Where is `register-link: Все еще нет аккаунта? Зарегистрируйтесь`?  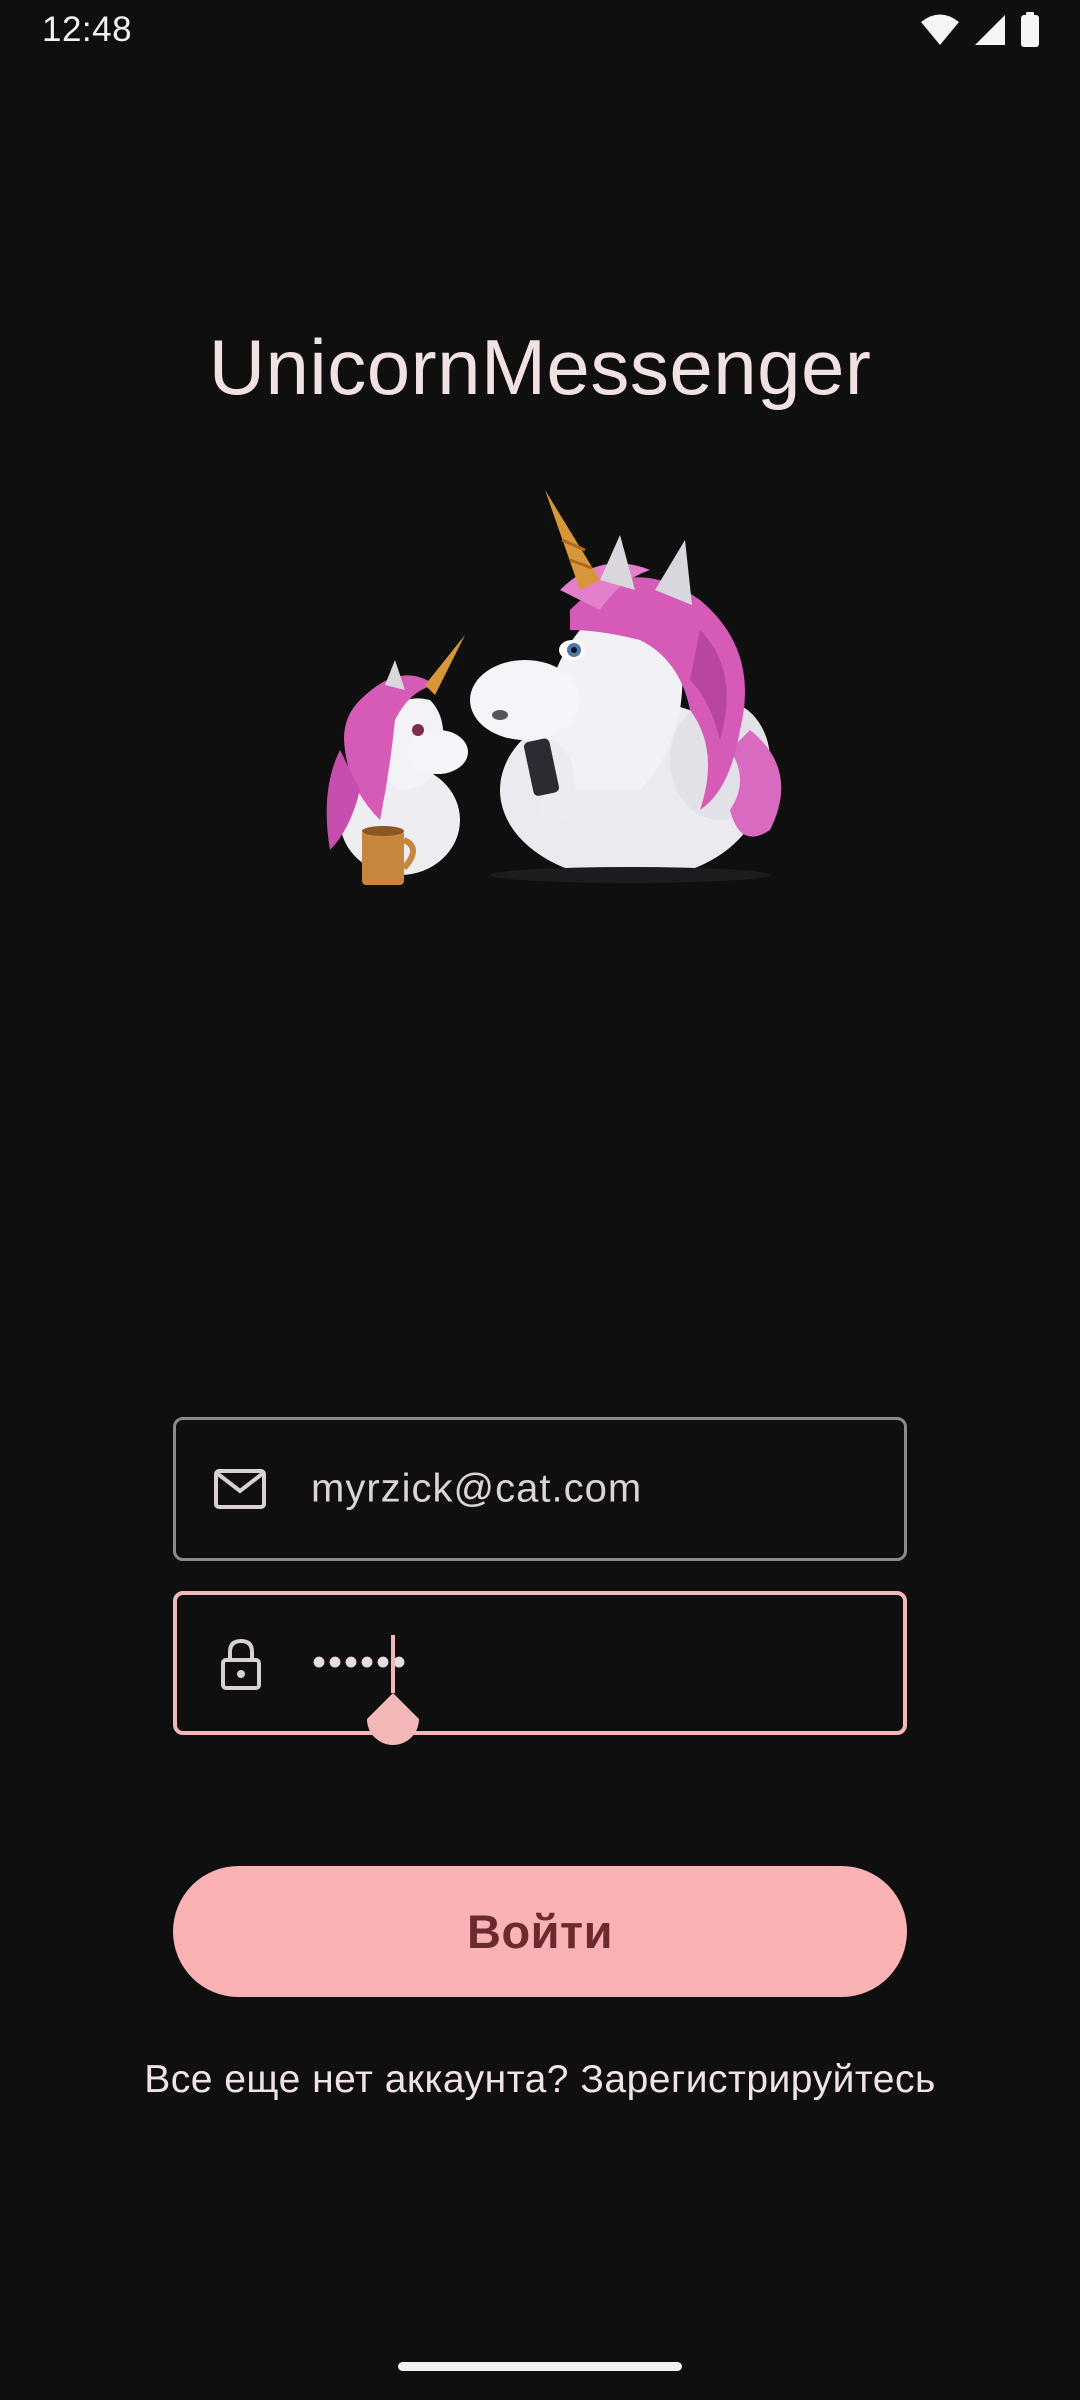
register-link: Все еще нет аккаунта? Зарегистрируйтесь is located at coordinates (540, 2080).